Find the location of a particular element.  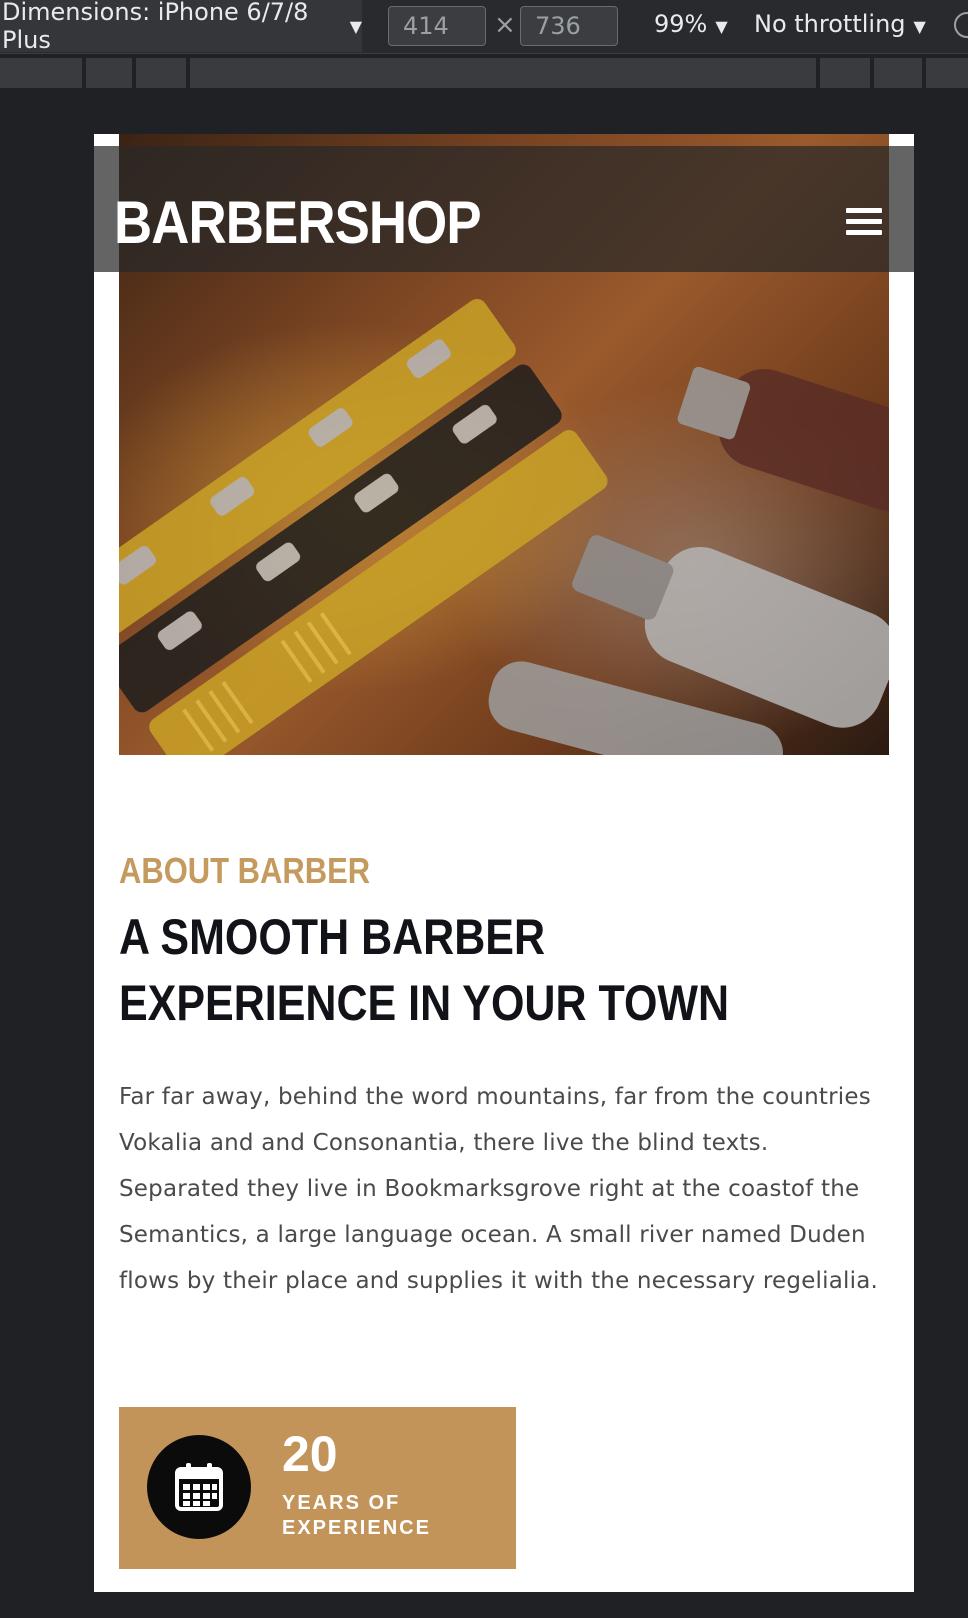

device-selector: Dimensions: iPhone 6/7/8 Plus ▼ is located at coordinates (181, 27).